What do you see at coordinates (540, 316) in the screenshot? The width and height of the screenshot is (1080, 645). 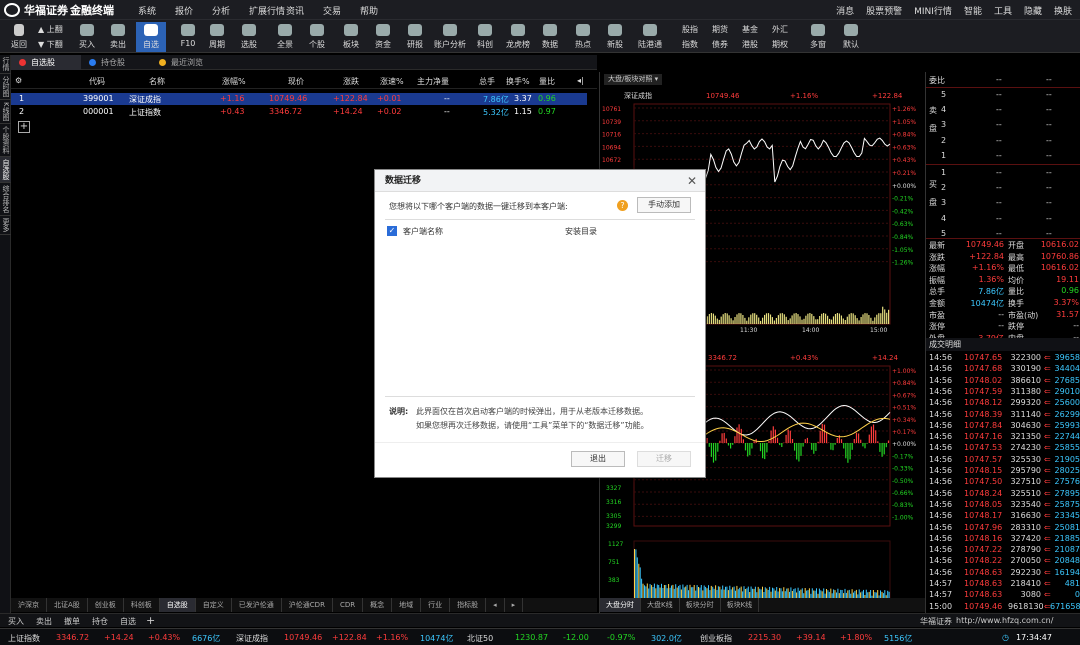 I see `client-list` at bounding box center [540, 316].